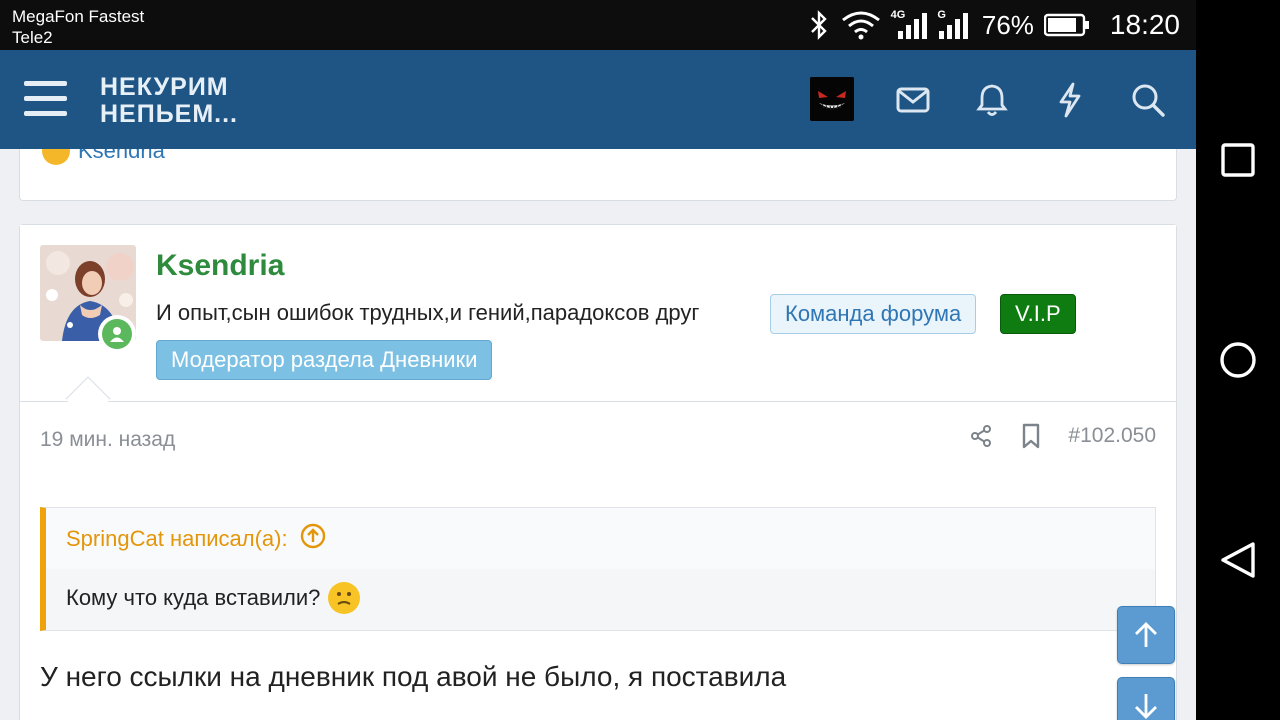 Image resolution: width=1280 pixels, height=720 pixels. I want to click on signal-4g-icon: 4G, so click(909, 25).